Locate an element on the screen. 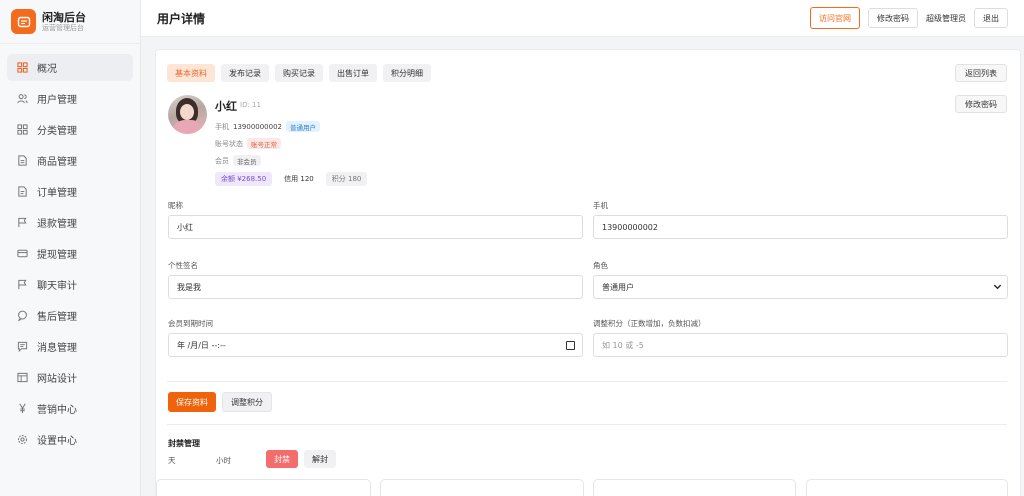 This screenshot has width=1024, height=496. brand: 闲淘后台 运营管理后台 is located at coordinates (70, 22).